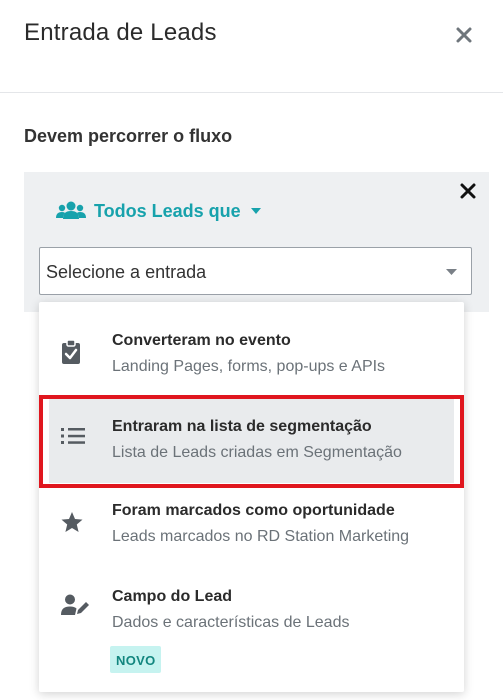 Image resolution: width=503 pixels, height=700 pixels. I want to click on option-subtitle: Lista de Leads criadas em Segmentação, so click(257, 452).